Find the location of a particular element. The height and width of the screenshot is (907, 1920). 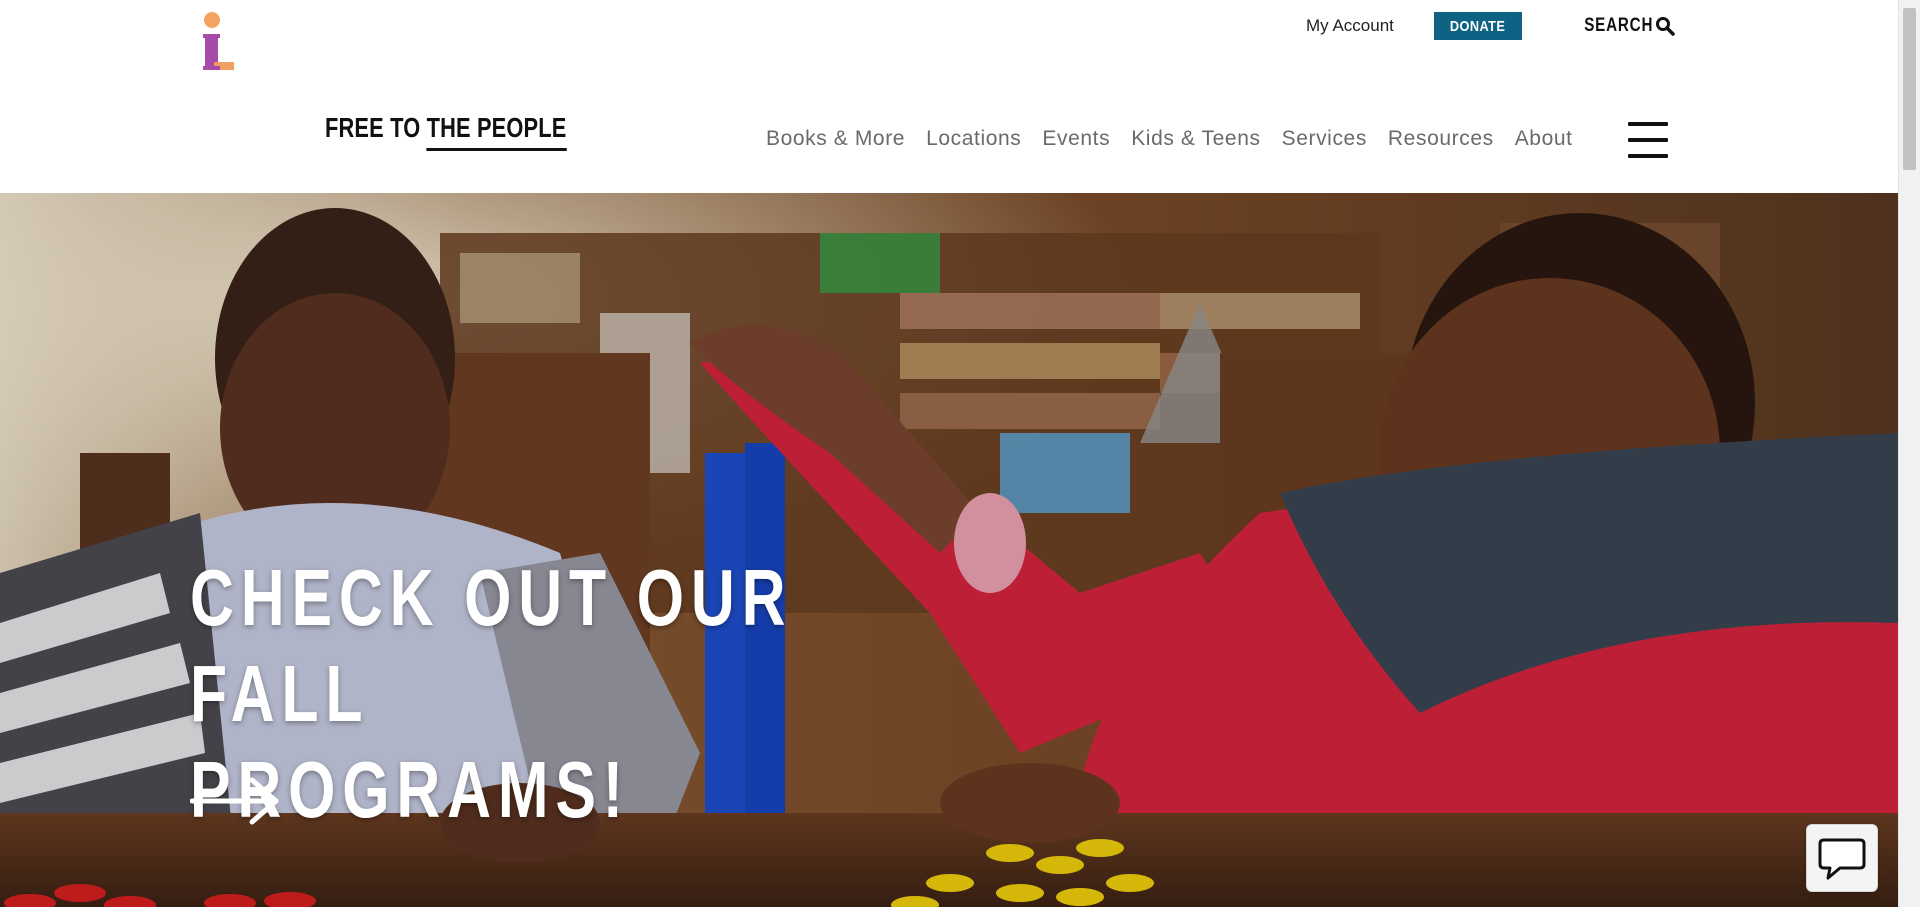

utility-bar: My Account DONATE SEARCH is located at coordinates (1490, 26).